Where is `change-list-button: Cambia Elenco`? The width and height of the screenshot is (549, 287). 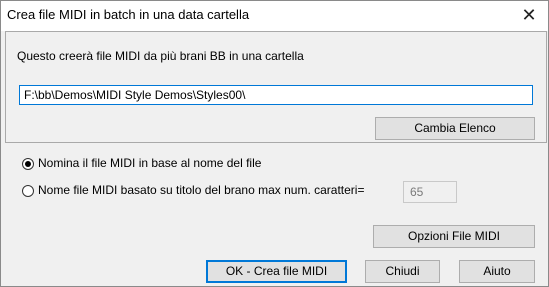 change-list-button: Cambia Elenco is located at coordinates (455, 128).